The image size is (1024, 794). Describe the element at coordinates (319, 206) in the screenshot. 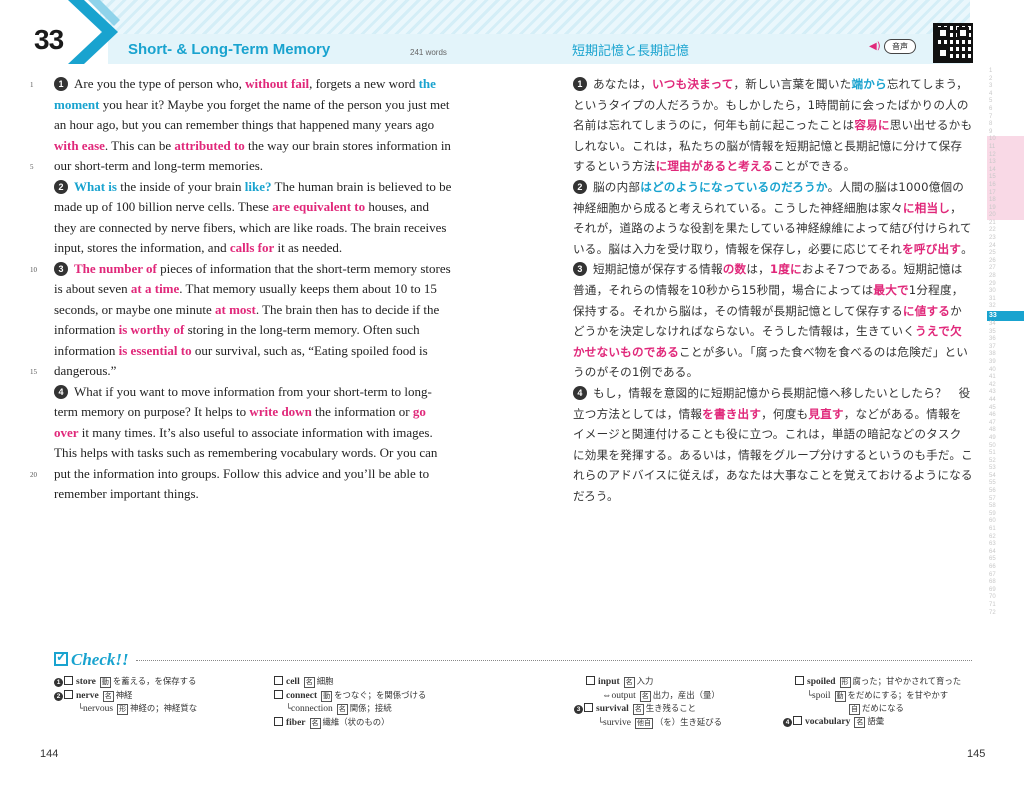

I see `key-phrase: are equivalent to` at that location.